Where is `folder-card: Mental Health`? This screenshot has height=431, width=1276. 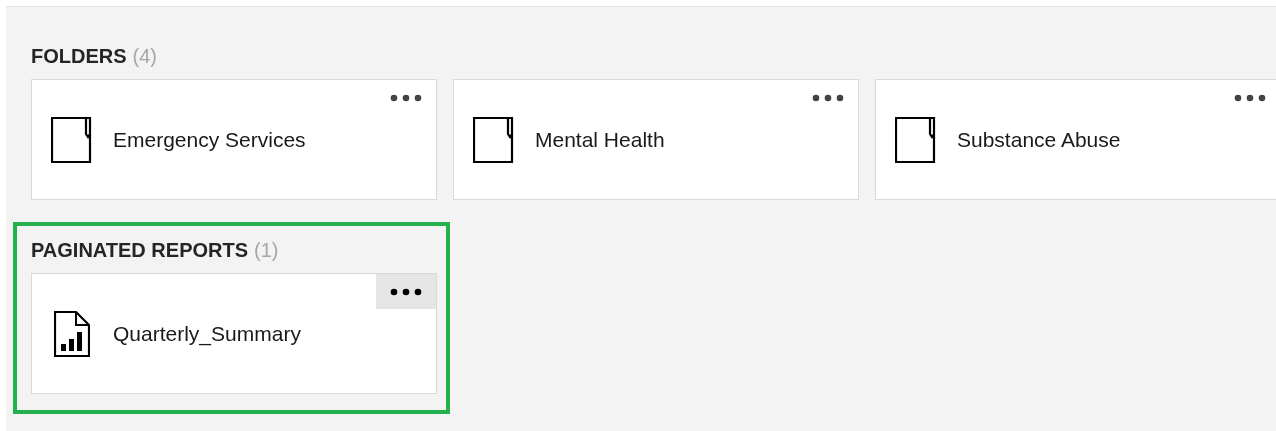
folder-card: Mental Health is located at coordinates (656, 139).